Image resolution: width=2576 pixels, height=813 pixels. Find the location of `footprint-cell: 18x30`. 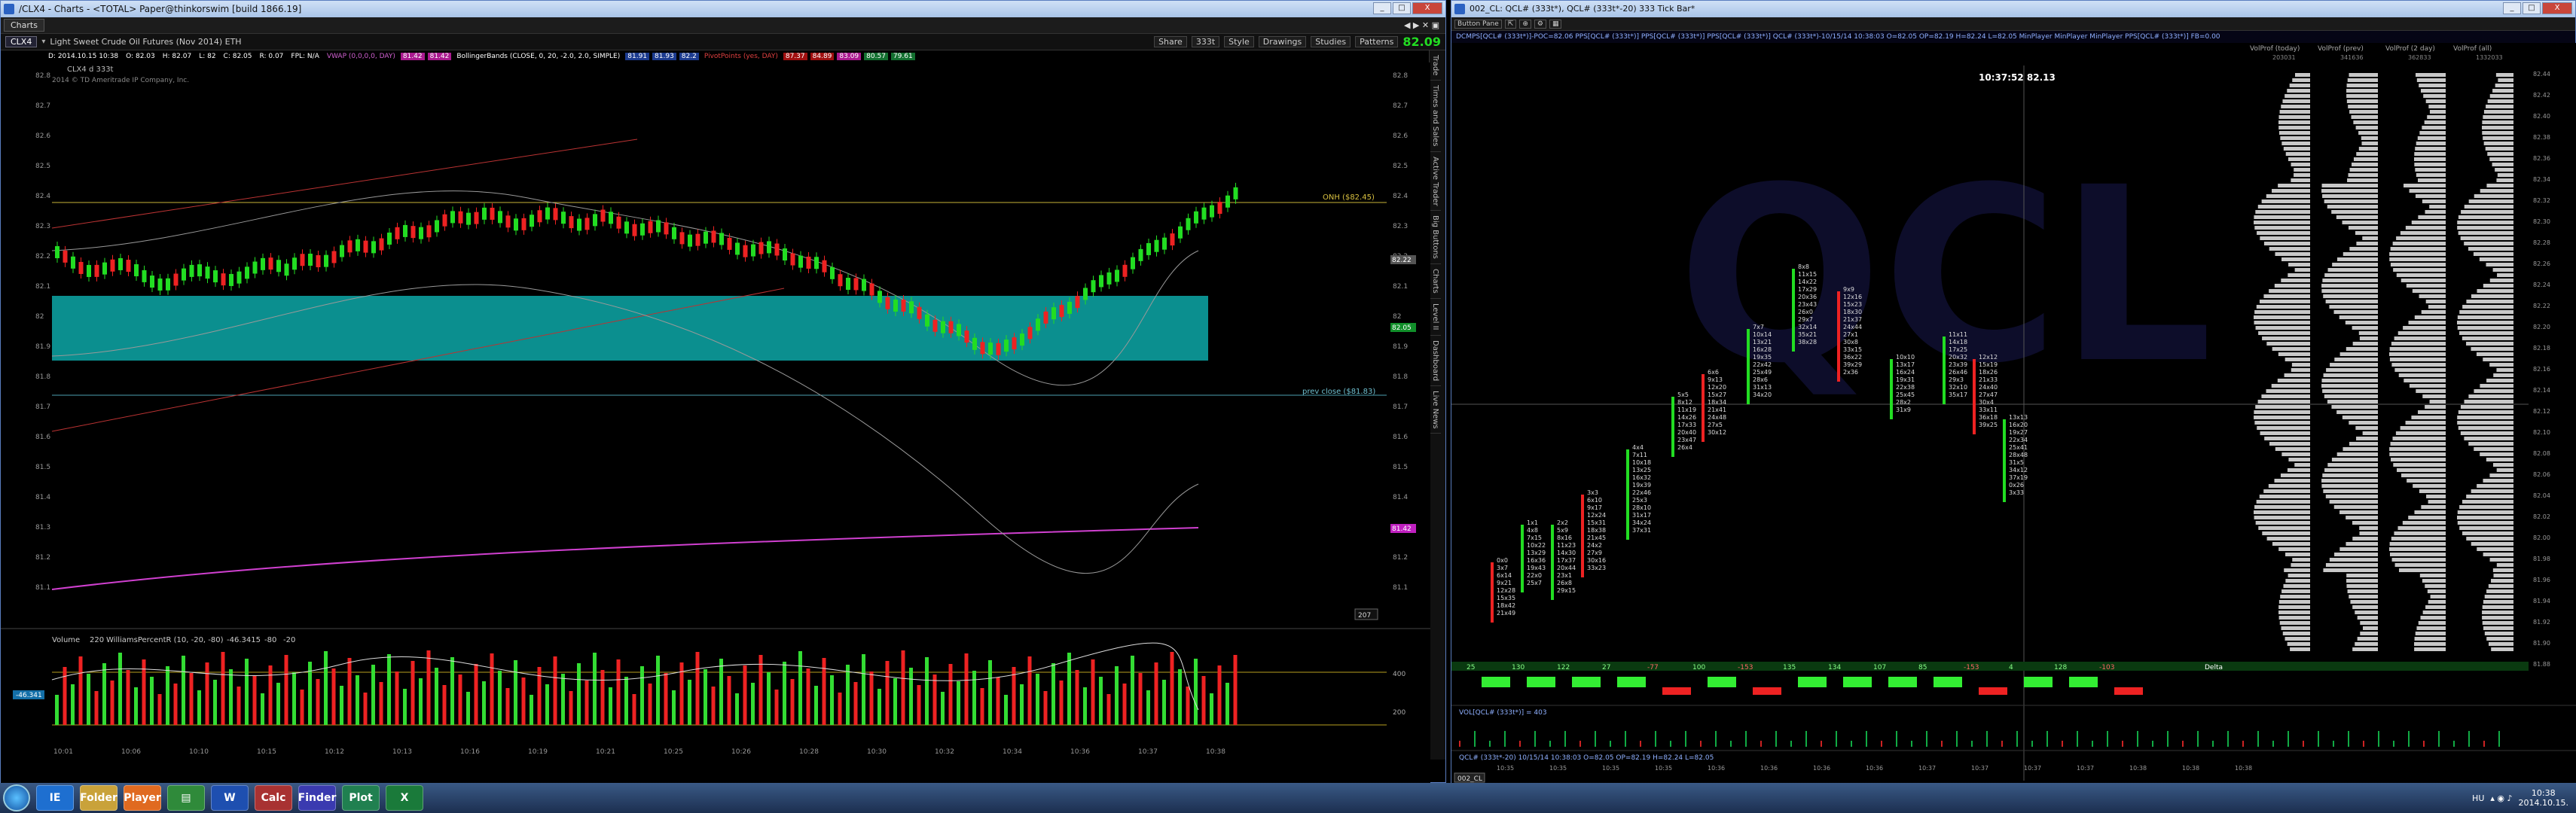

footprint-cell: 18x30 is located at coordinates (1853, 312).